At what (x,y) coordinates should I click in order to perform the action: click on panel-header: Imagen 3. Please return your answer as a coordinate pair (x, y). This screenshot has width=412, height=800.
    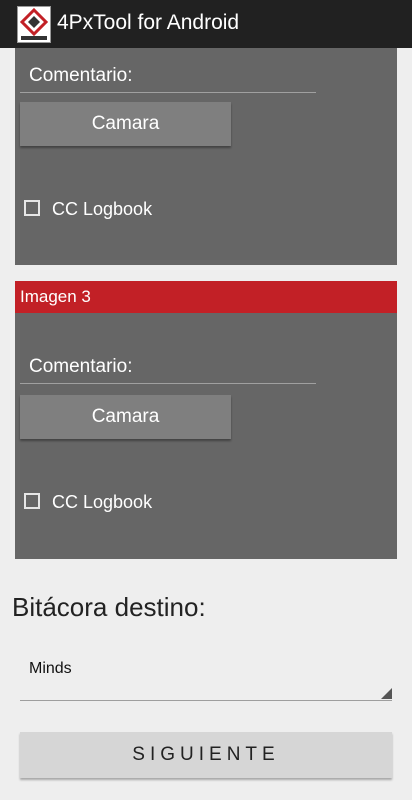
    Looking at the image, I should click on (206, 297).